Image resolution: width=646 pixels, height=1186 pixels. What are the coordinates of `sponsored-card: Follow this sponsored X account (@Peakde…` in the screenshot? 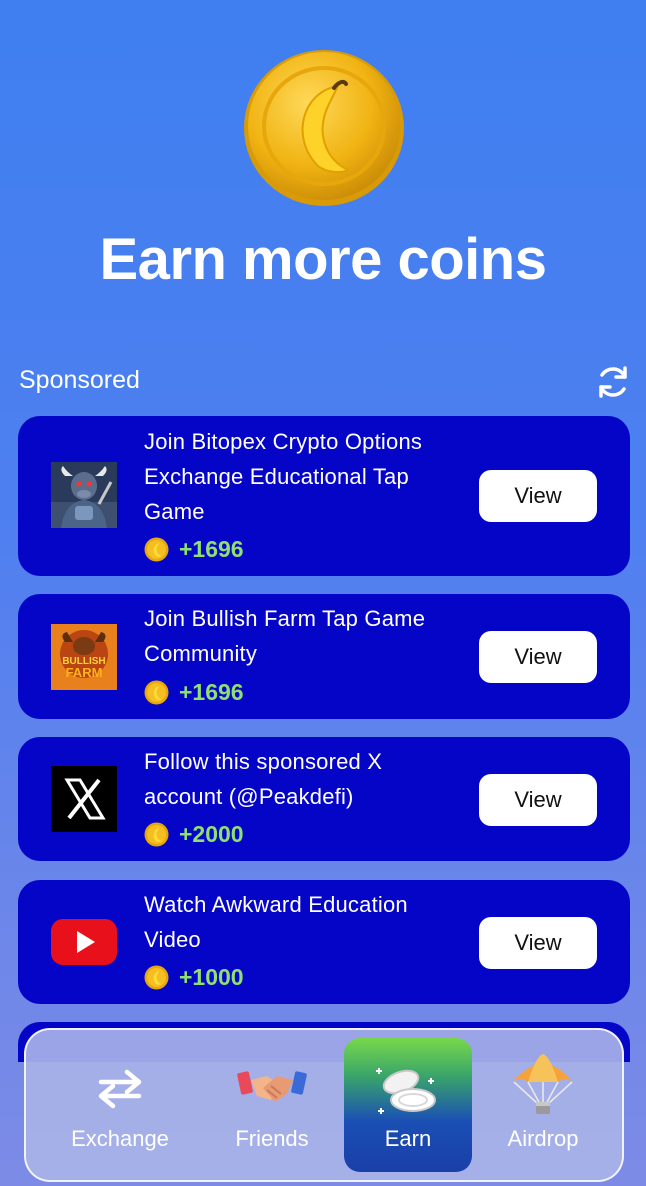 It's located at (324, 799).